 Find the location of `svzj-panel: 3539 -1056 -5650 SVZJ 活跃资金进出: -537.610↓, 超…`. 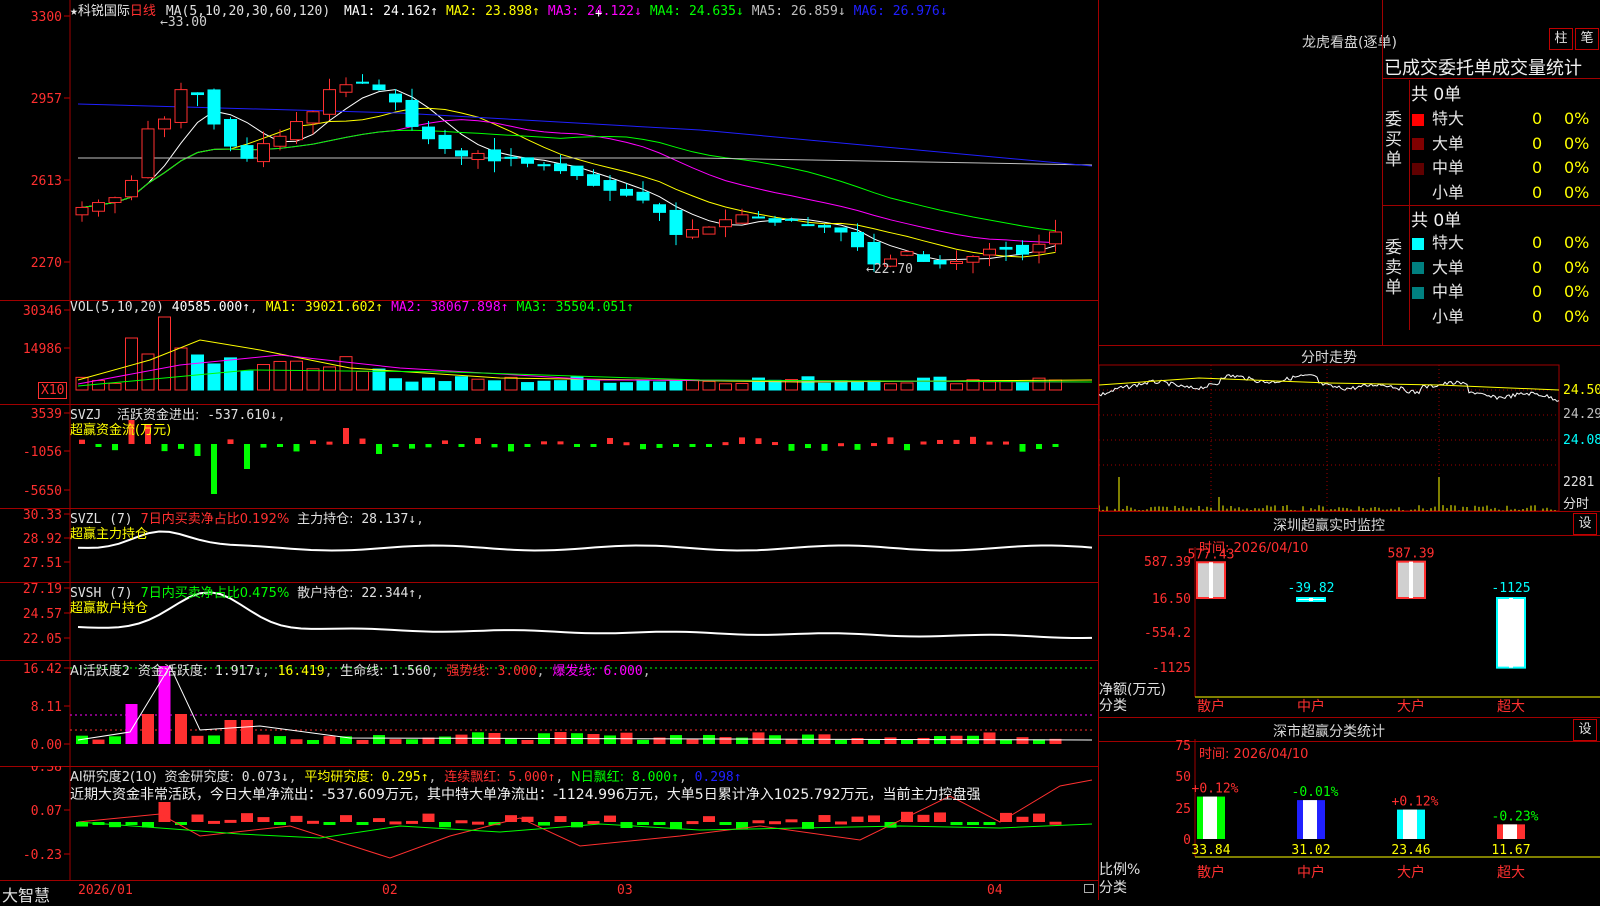

svzj-panel: 3539 -1056 -5650 SVZJ 活跃资金进出: -537.610↓, 超… is located at coordinates (549, 456).